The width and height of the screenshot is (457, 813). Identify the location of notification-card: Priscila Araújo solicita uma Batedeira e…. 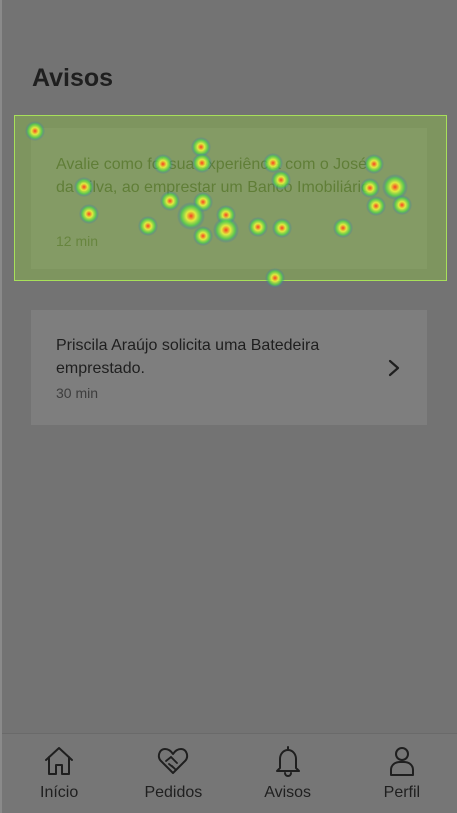
(229, 367).